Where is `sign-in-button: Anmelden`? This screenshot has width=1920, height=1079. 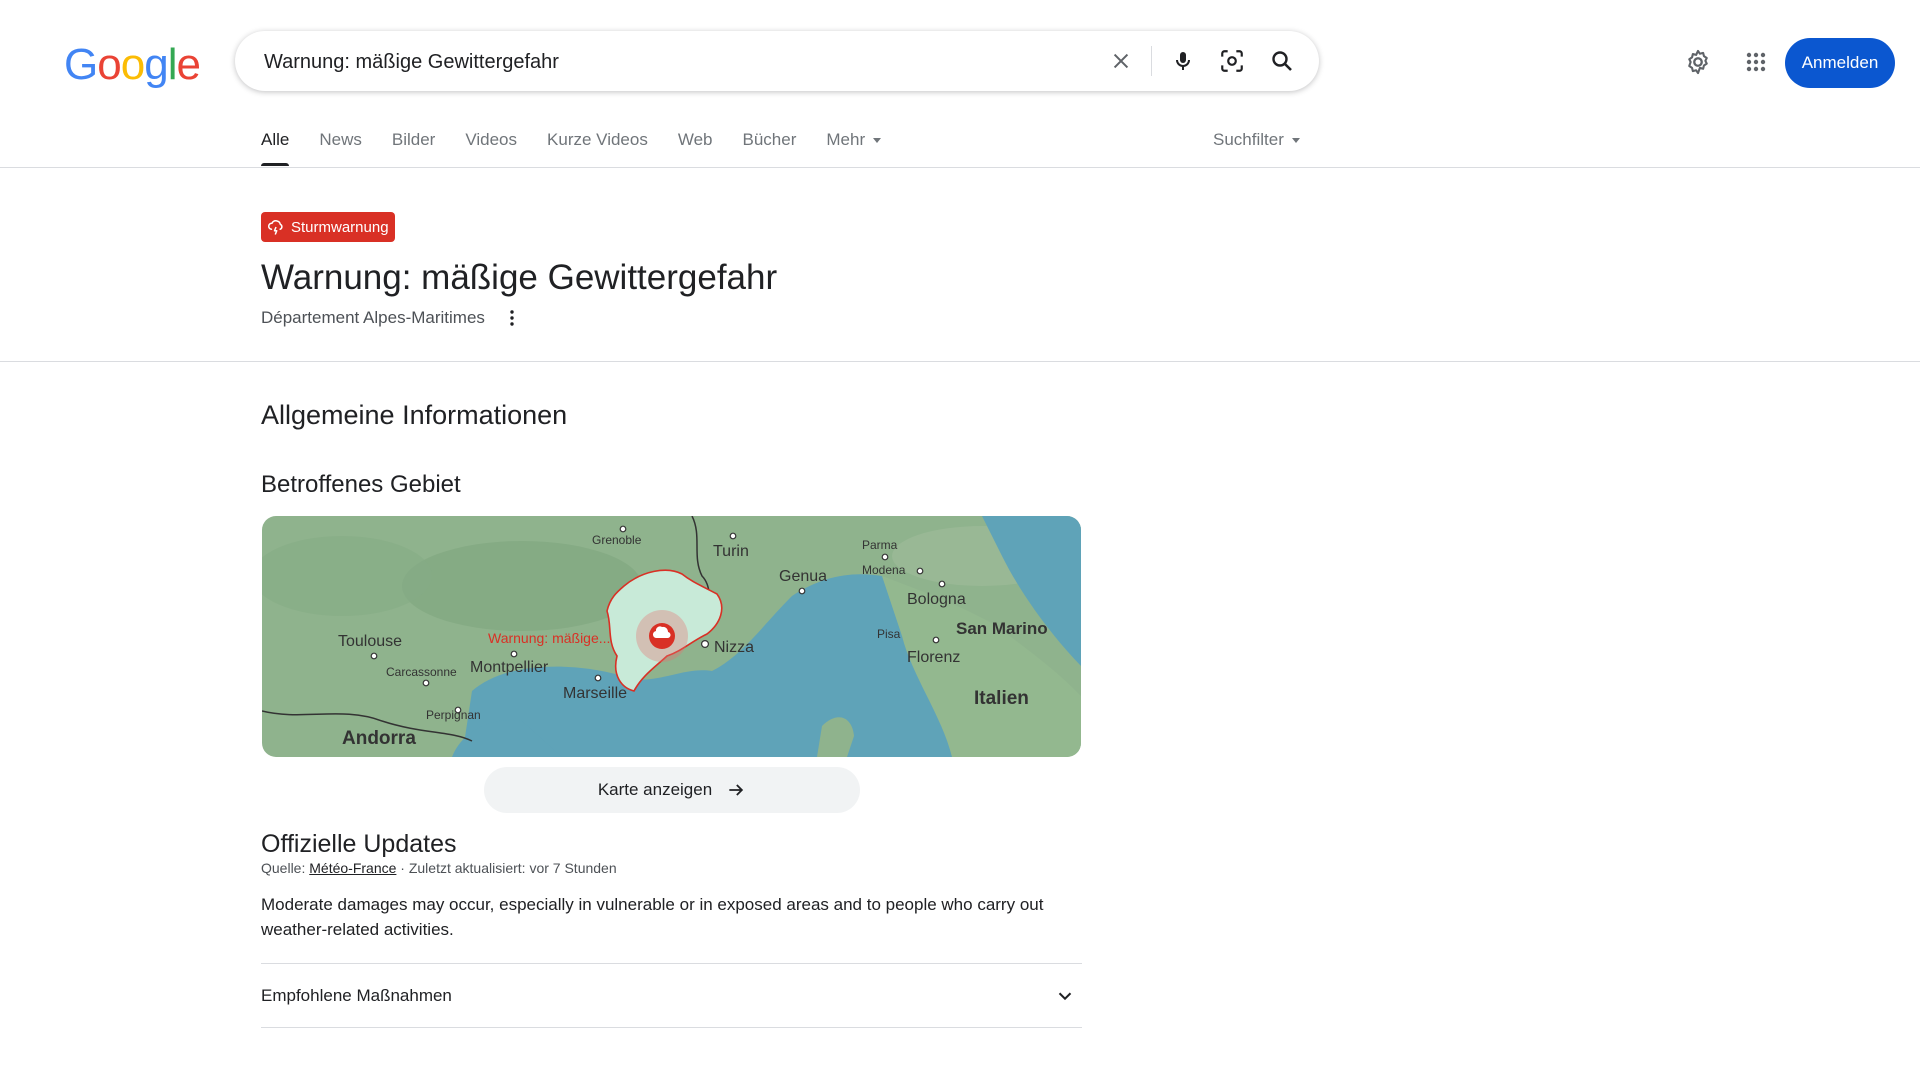
sign-in-button: Anmelden is located at coordinates (1840, 63).